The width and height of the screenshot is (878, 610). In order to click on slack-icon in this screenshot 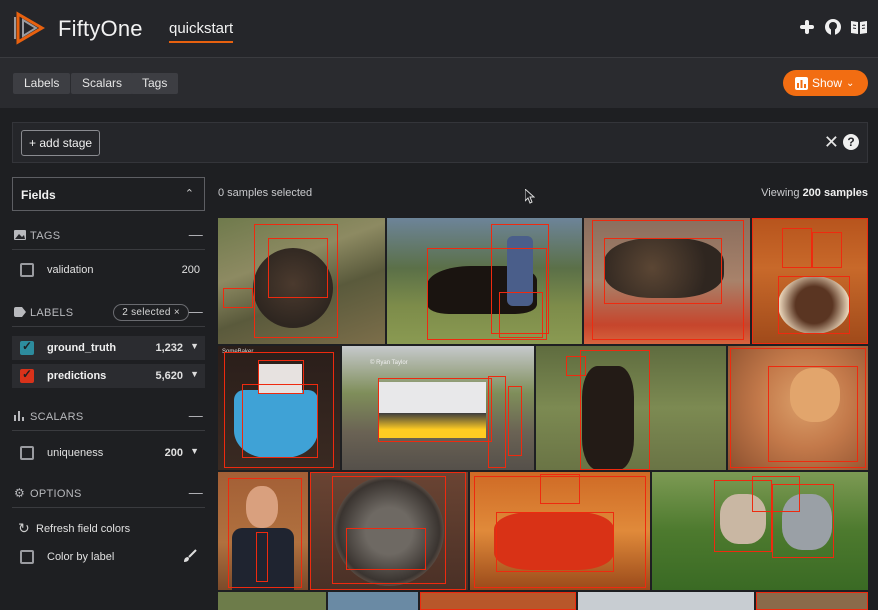, I will do `click(807, 27)`.